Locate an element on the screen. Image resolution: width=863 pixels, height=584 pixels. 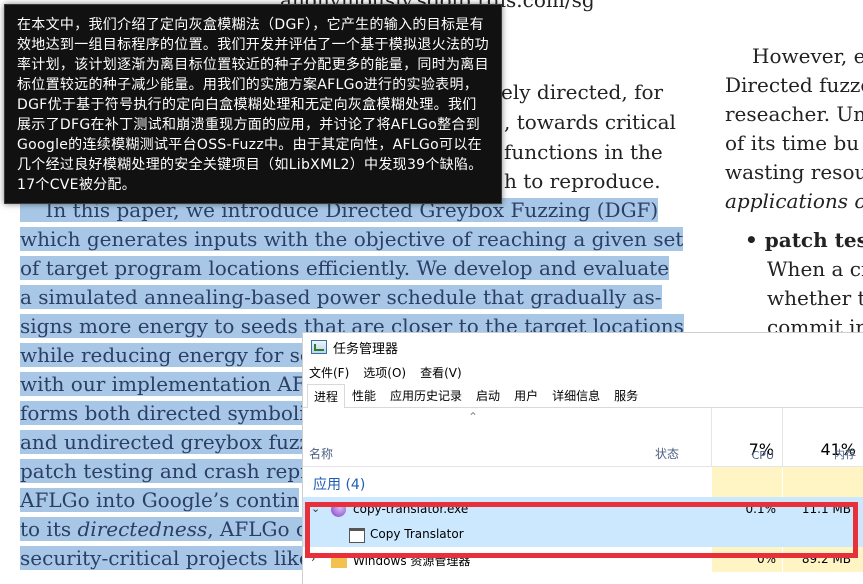
highlight-box is located at coordinates (581, 530).